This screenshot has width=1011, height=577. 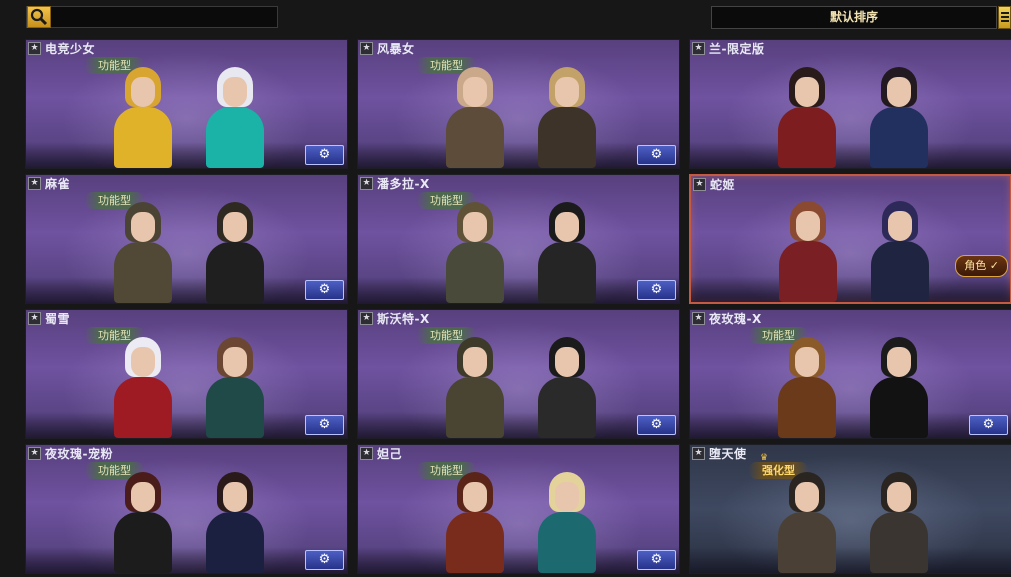 What do you see at coordinates (850, 374) in the screenshot?
I see `character-card: ★ 夜玫瑰-X 功能型 ⚙` at bounding box center [850, 374].